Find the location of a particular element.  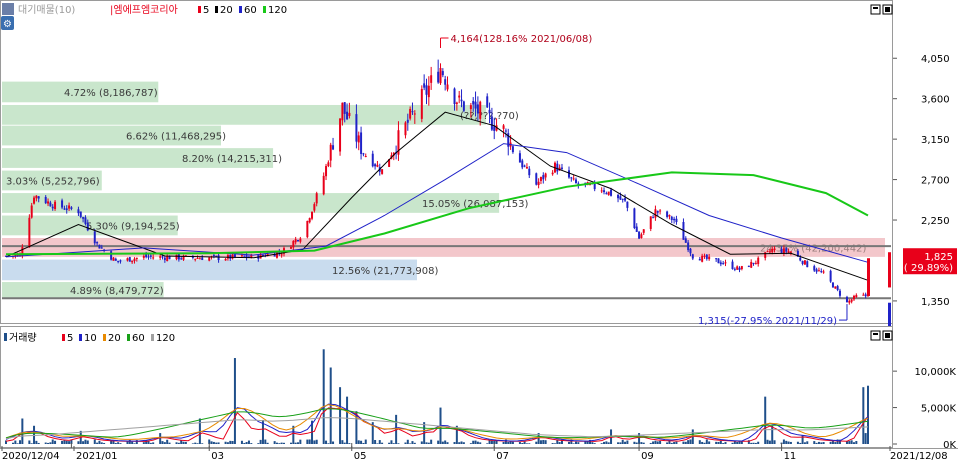

ma-legend-20: 20 is located at coordinates (226, 10).